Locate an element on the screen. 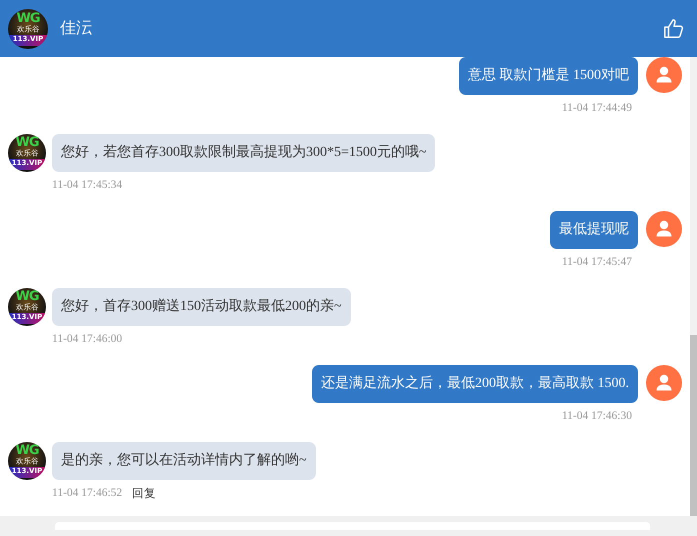 Image resolution: width=697 pixels, height=536 pixels. chat-title: 佳沄 is located at coordinates (76, 28).